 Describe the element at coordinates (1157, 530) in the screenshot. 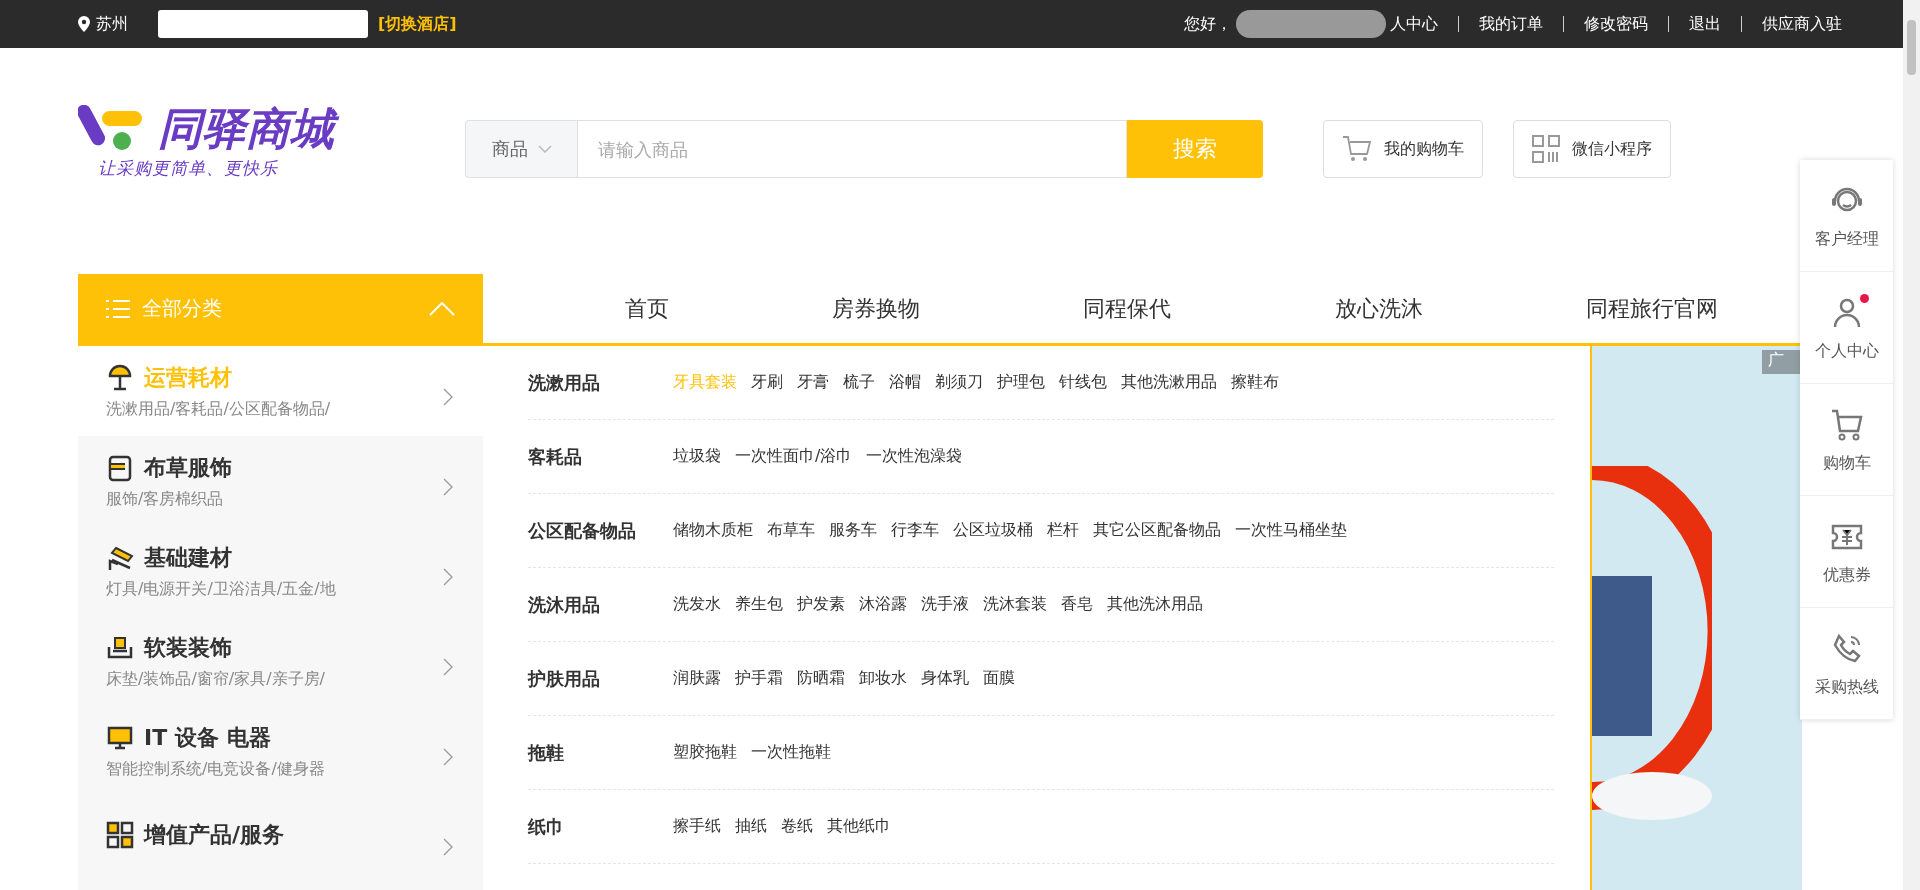

I see `subcategory-link: 其它公区配备物品` at that location.